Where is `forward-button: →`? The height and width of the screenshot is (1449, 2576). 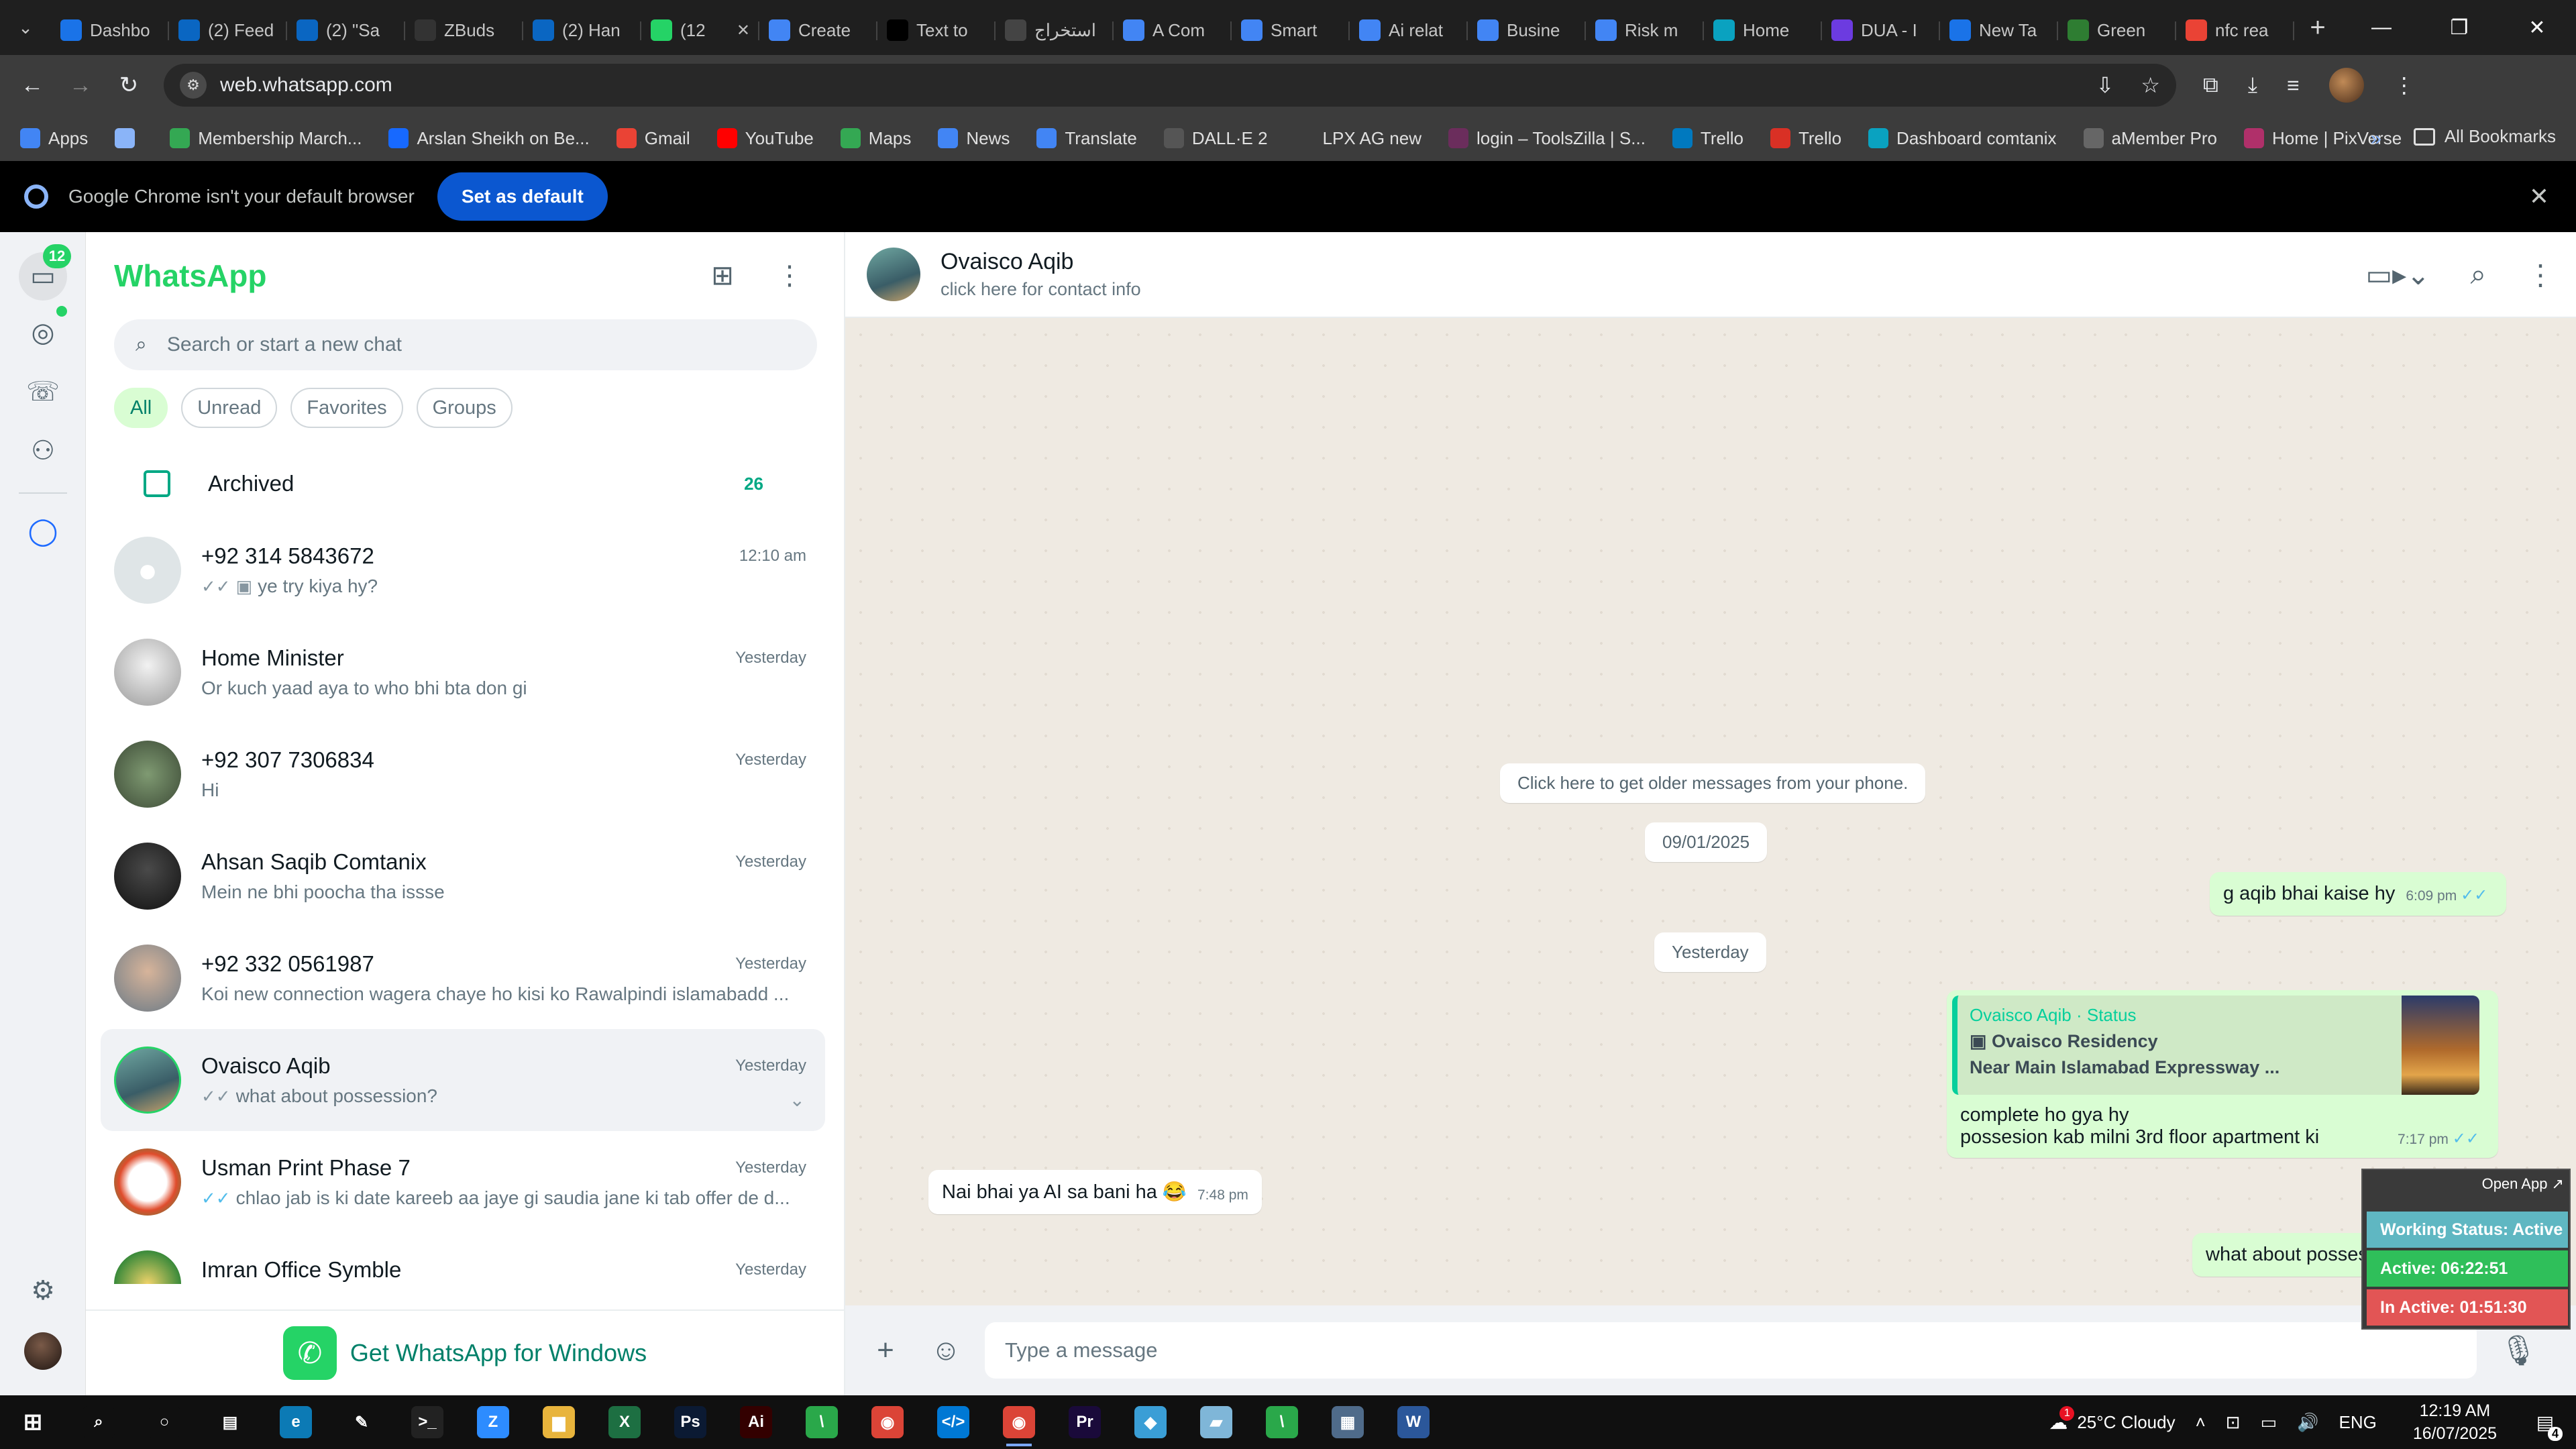 forward-button: → is located at coordinates (80, 85).